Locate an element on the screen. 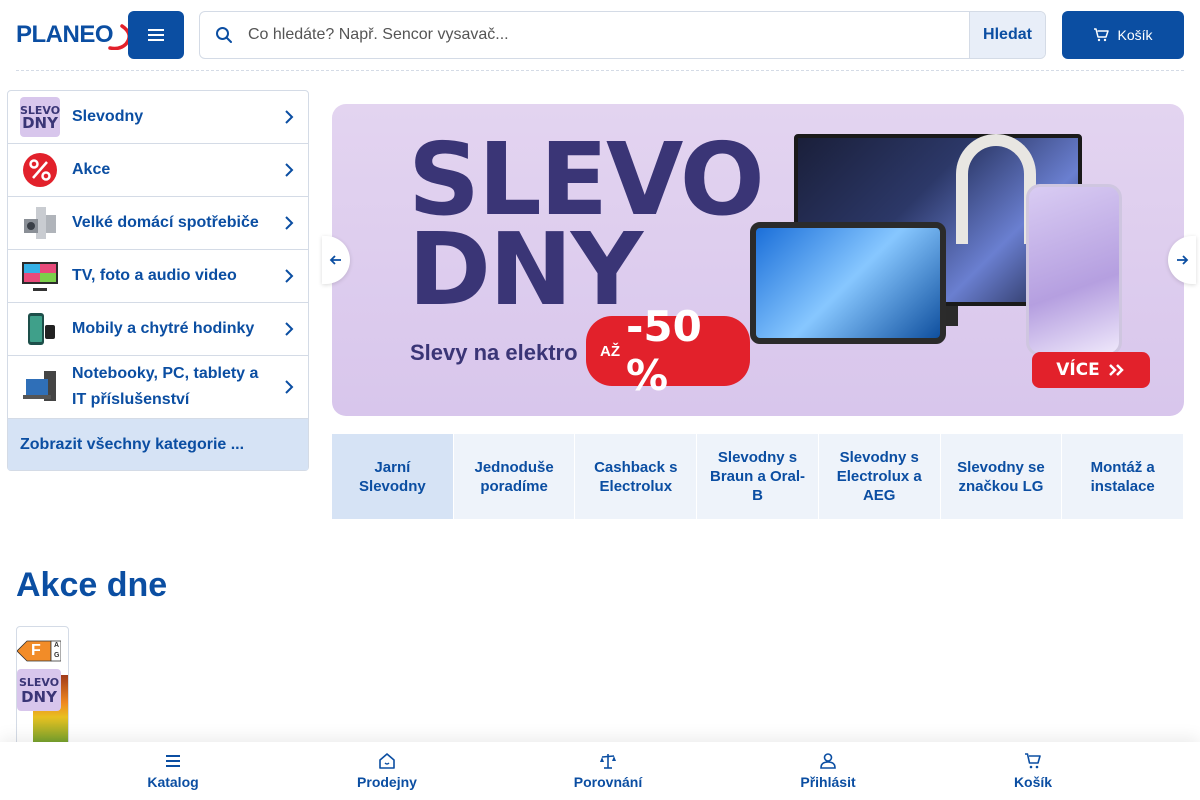 The height and width of the screenshot is (800, 1200). slevodny-badge: SLEVO DNY is located at coordinates (39, 690).